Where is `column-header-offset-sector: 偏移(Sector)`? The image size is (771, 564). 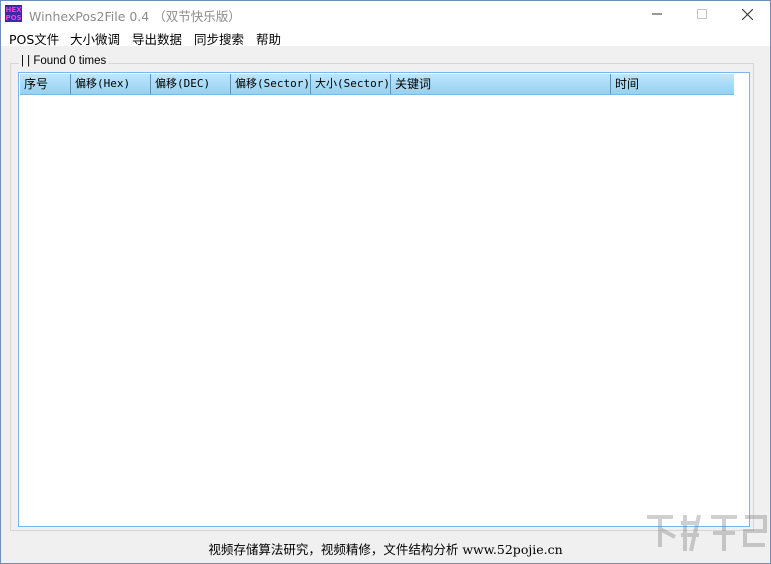 column-header-offset-sector: 偏移(Sector) is located at coordinates (271, 84).